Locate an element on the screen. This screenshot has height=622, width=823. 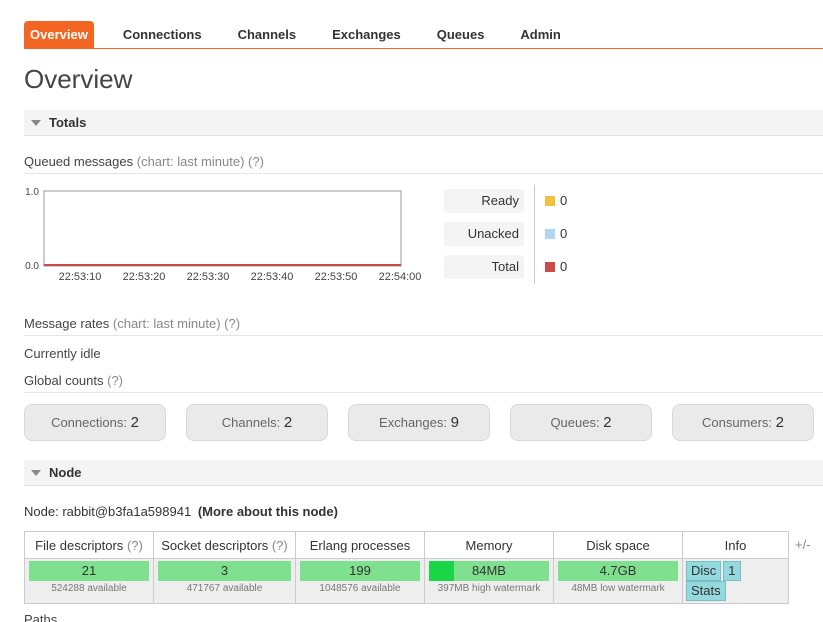
queued-messages-label: Queued messages is located at coordinates (79, 161).